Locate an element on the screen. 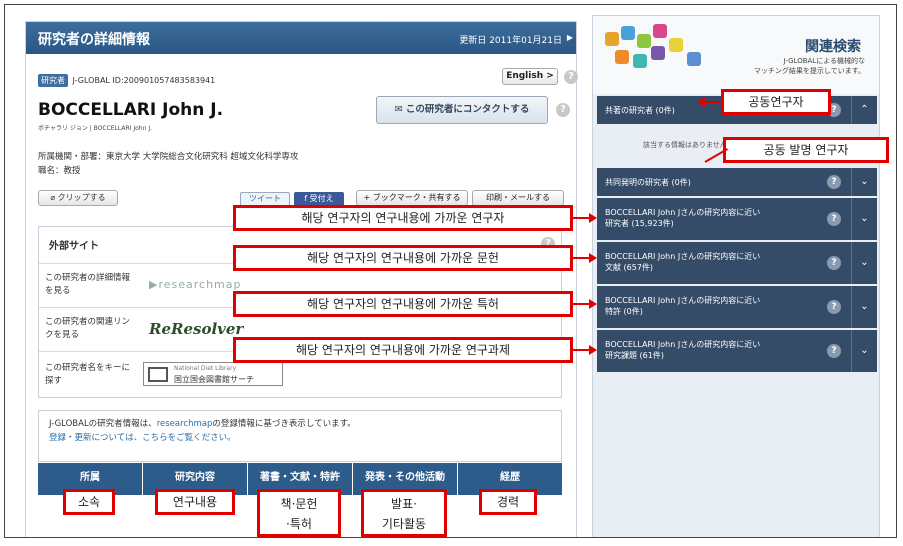 The width and height of the screenshot is (903, 546). clip-button: ⌀ クリップする is located at coordinates (78, 198).